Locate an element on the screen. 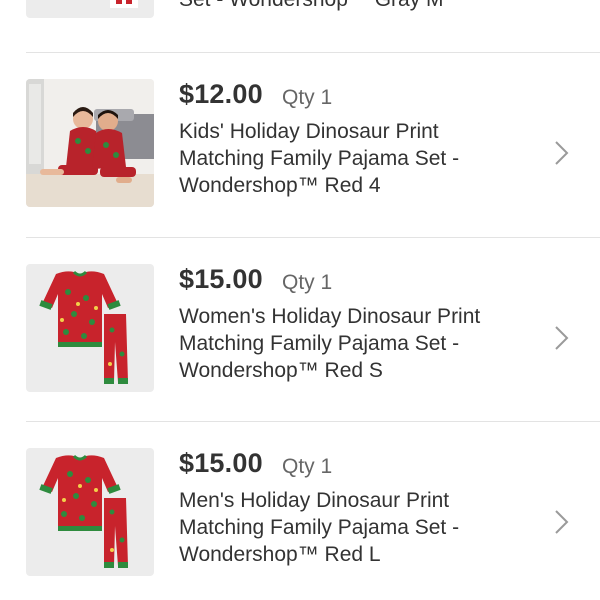 The height and width of the screenshot is (600, 600). item-description-line: Men's Holiday Dinosaur Print is located at coordinates (314, 500).